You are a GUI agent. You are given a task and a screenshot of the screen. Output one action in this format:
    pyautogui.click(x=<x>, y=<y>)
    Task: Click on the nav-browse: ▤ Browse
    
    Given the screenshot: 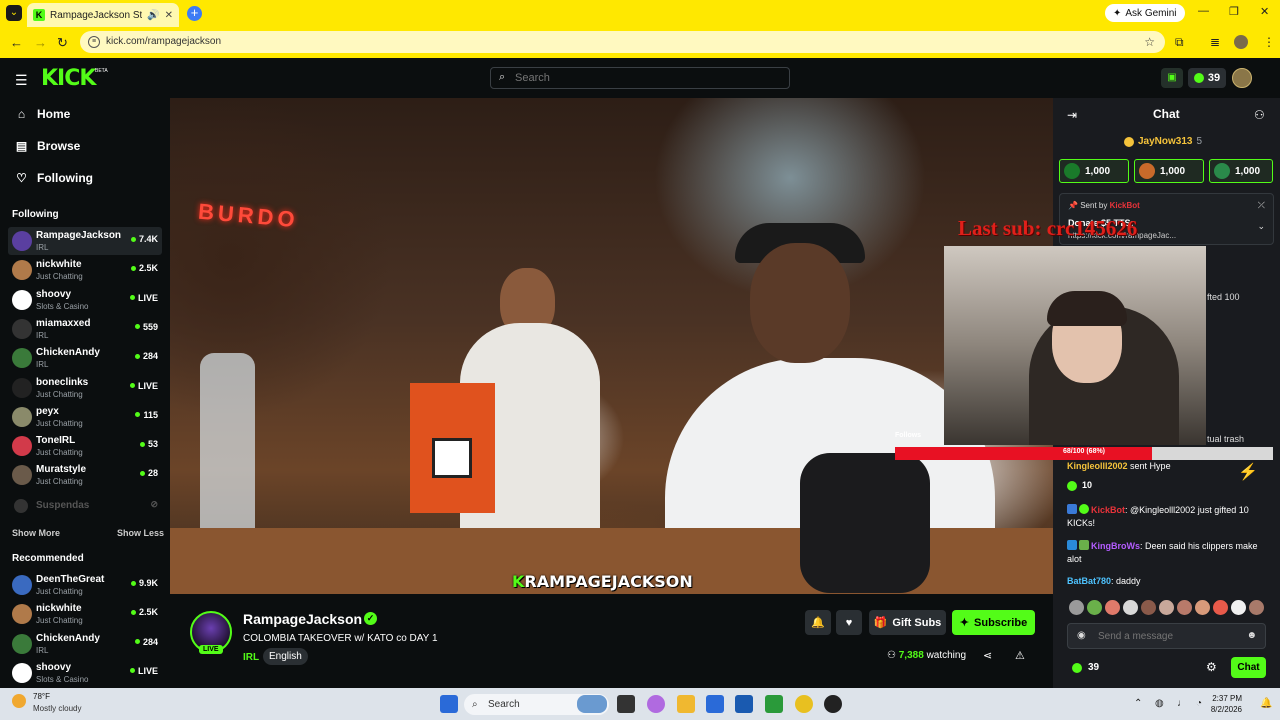 What is the action you would take?
    pyautogui.click(x=48, y=146)
    